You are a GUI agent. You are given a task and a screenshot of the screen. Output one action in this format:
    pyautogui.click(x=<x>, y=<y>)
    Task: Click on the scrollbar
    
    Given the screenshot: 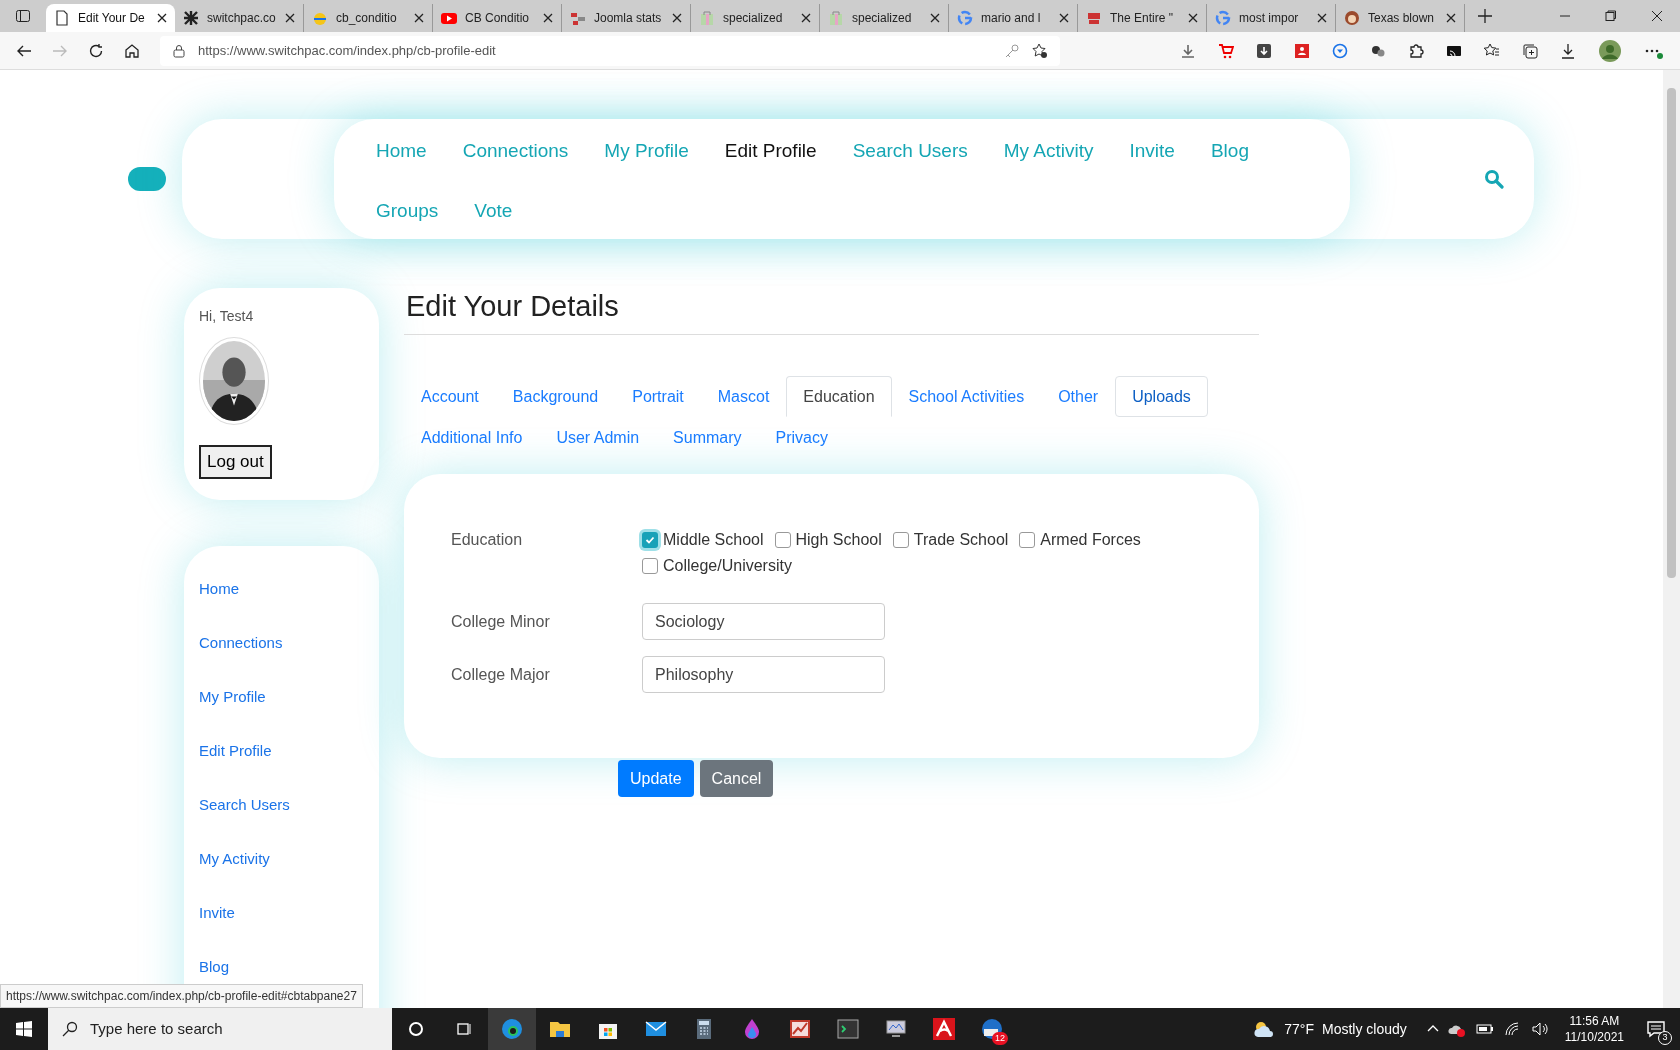 What is the action you would take?
    pyautogui.click(x=1671, y=539)
    